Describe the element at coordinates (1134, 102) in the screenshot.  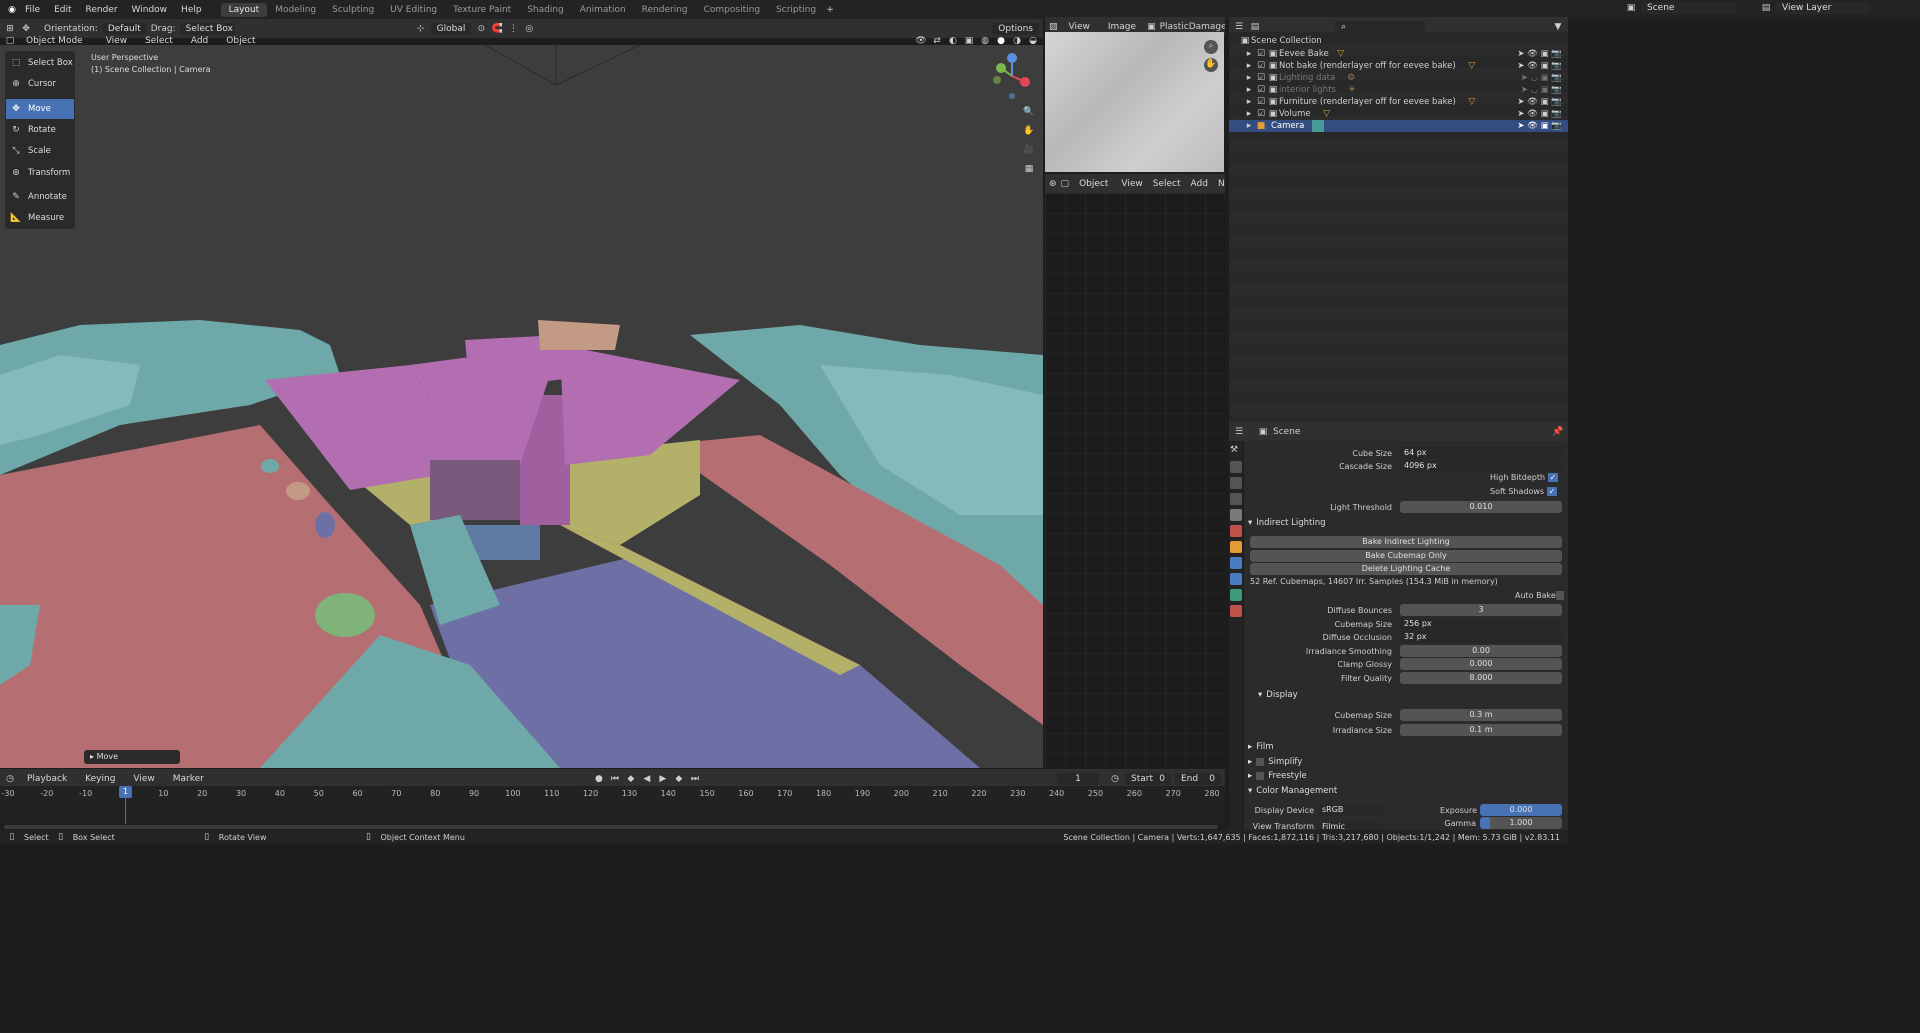
I see `image-preview` at that location.